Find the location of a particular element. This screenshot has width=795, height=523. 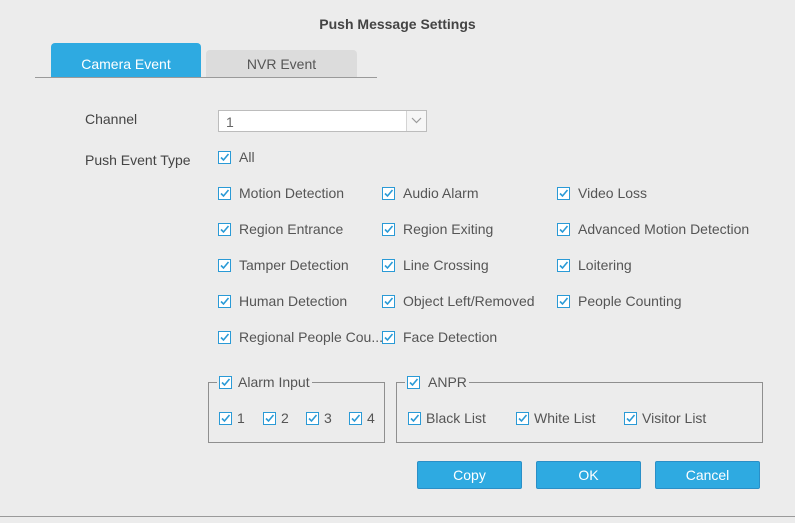

channel-select: 1 is located at coordinates (322, 121).